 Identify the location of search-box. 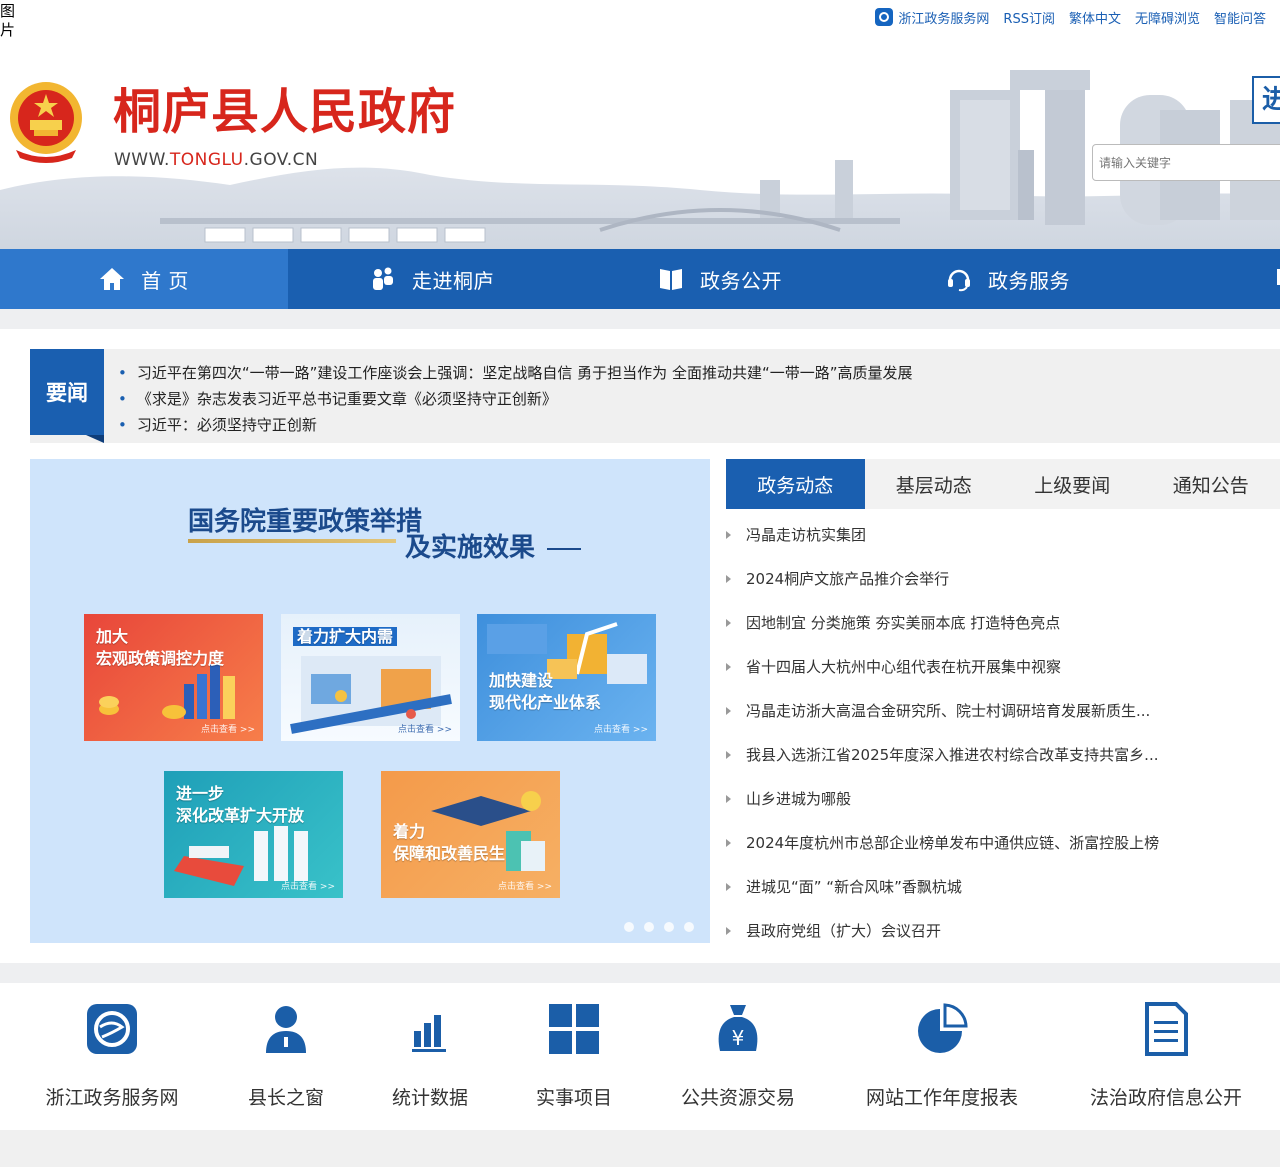
(1186, 162).